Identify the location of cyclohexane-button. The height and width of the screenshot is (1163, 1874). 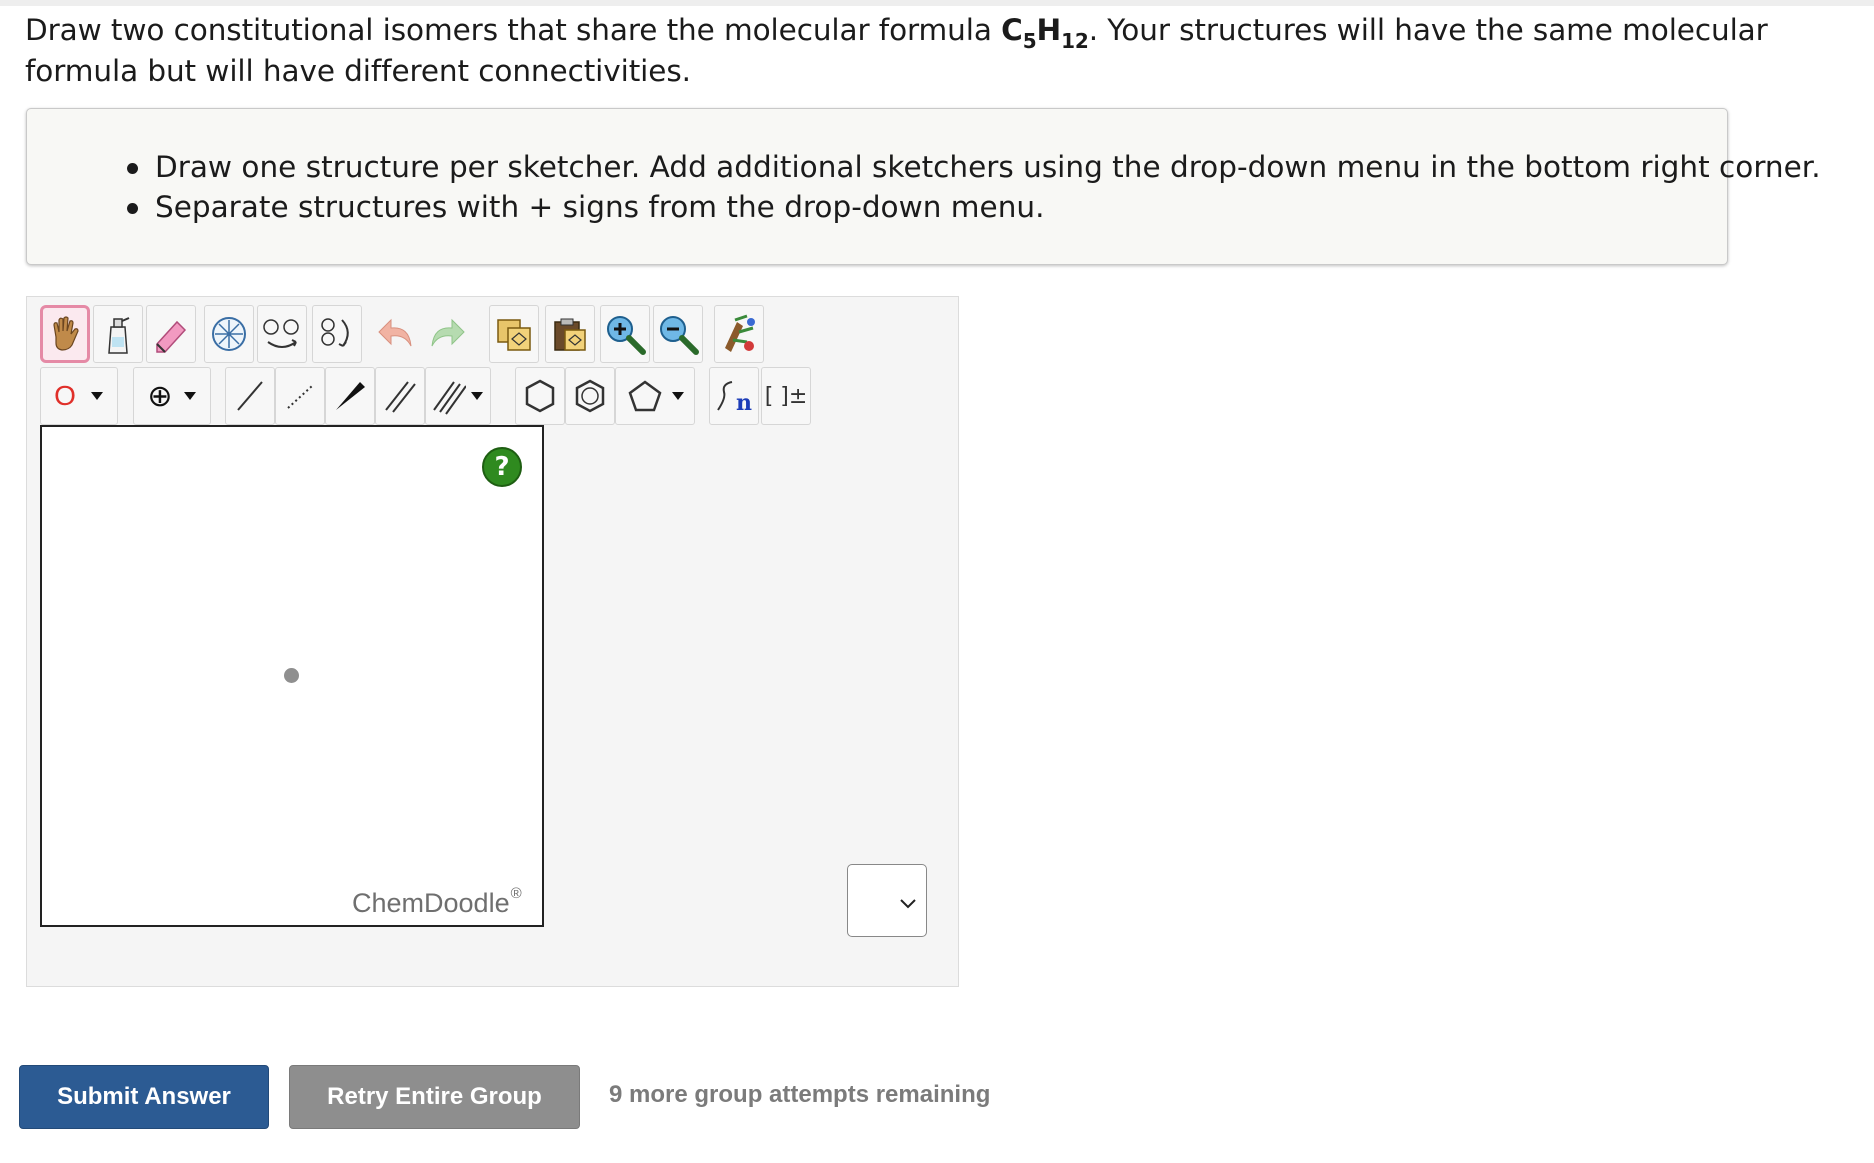
(540, 396).